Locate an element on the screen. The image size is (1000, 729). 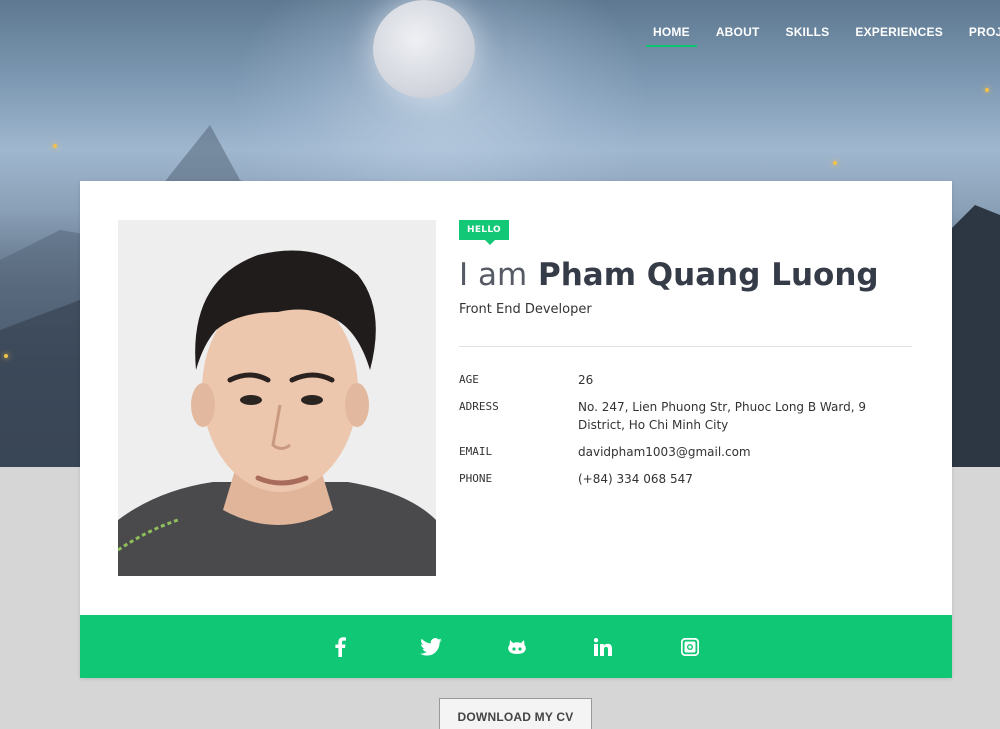
detail-row-email: EMAIL davidpham1003@gmail.com is located at coordinates (685, 452).